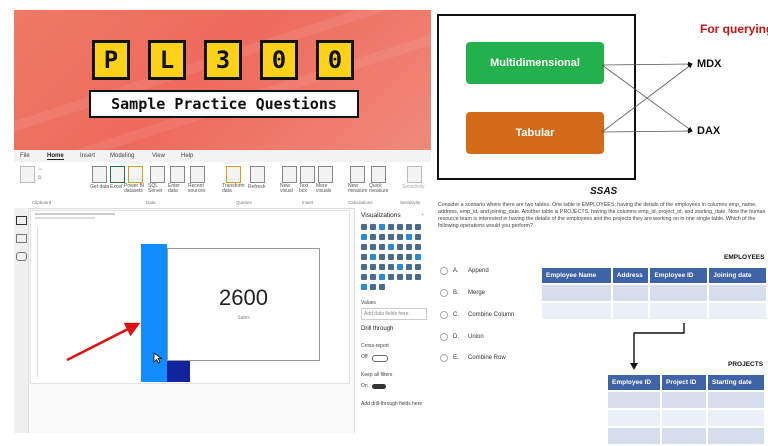 The image size is (768, 446). Describe the element at coordinates (233, 174) in the screenshot. I see `transform-data-icon` at that location.